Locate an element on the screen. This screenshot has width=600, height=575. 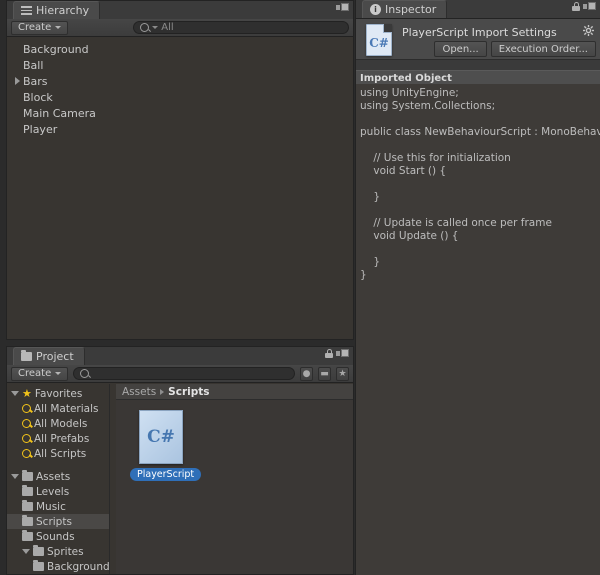
tab-inspector: i Inspector is located at coordinates (405, 9).